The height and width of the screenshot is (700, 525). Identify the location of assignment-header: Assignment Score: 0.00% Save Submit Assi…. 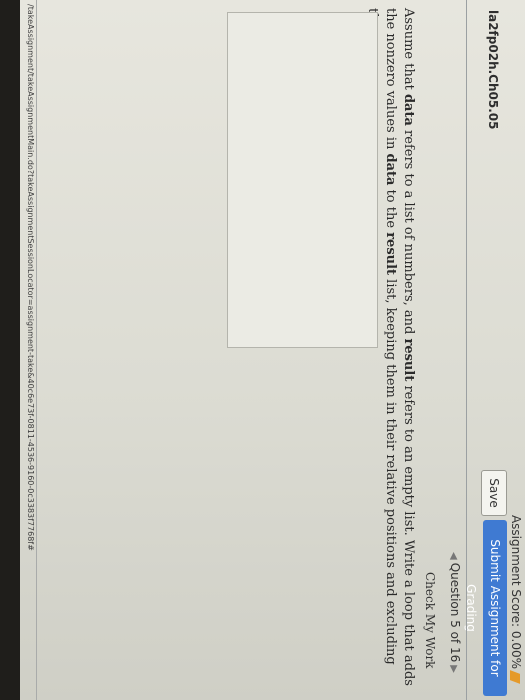
(494, 350).